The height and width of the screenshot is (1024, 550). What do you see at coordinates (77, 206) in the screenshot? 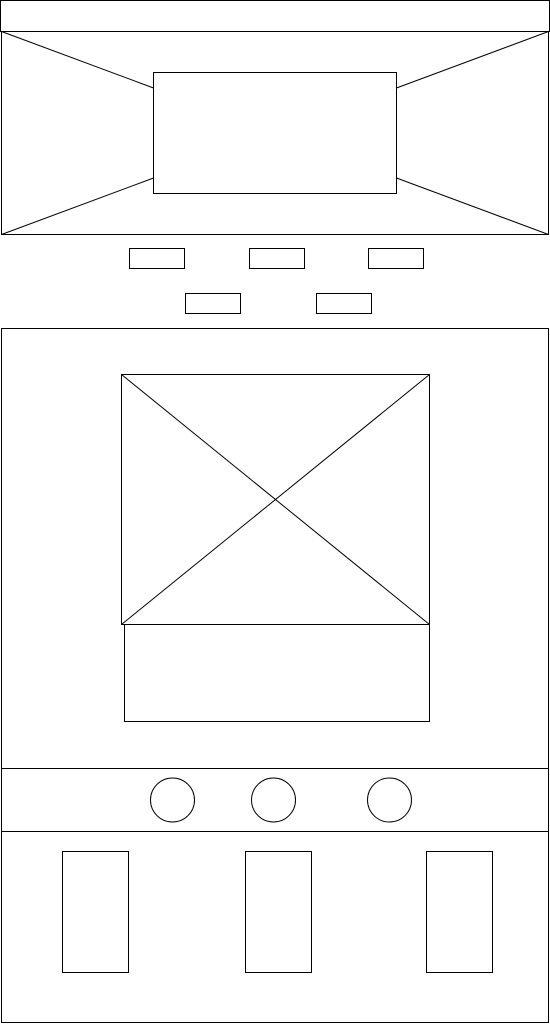
I see `hero-cross-line-bl` at bounding box center [77, 206].